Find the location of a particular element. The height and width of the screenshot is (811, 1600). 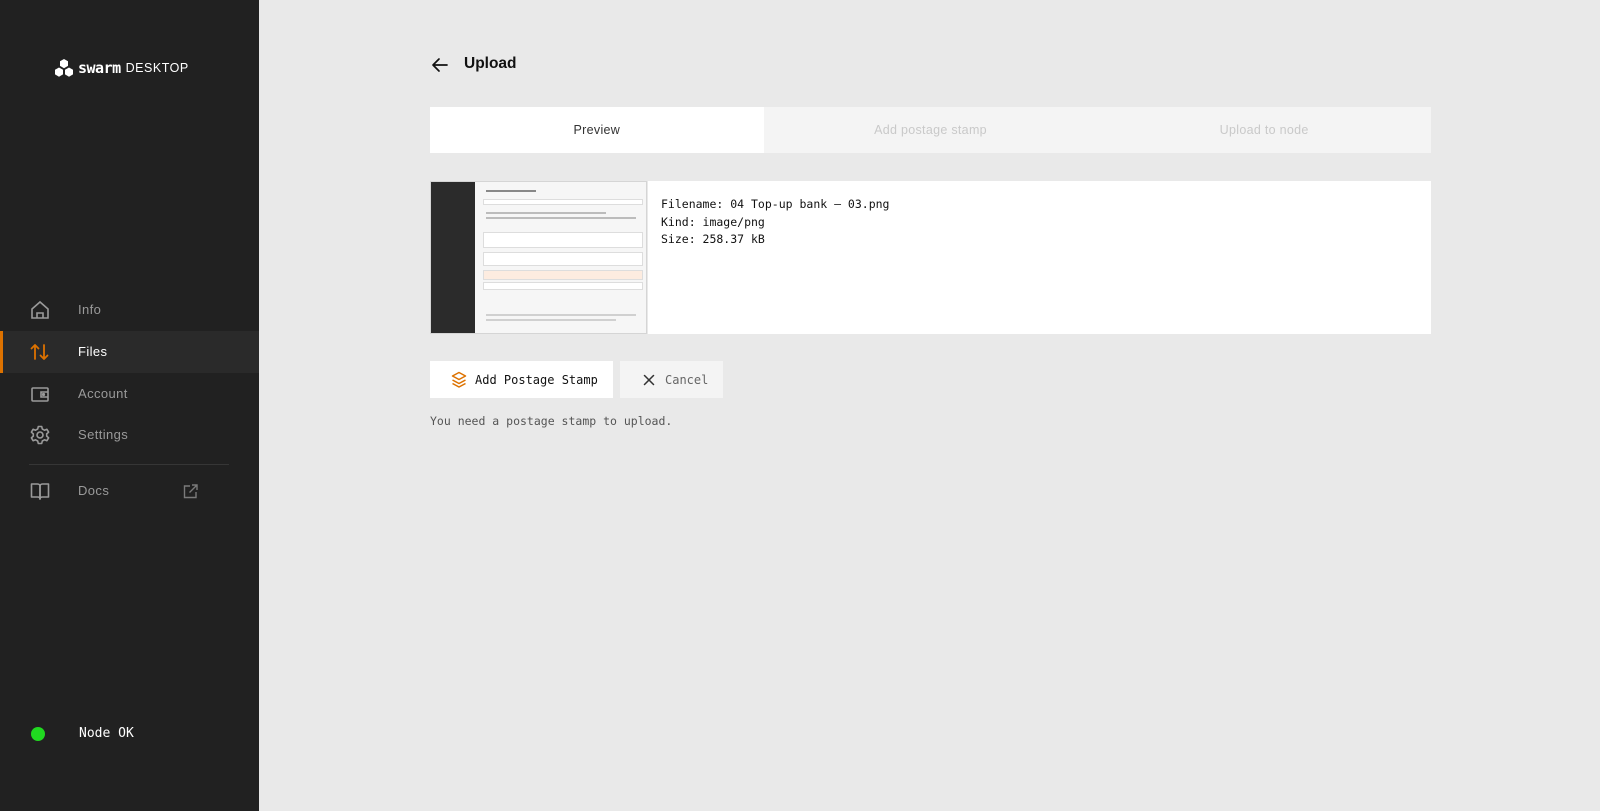

status-indicator is located at coordinates (38, 734).